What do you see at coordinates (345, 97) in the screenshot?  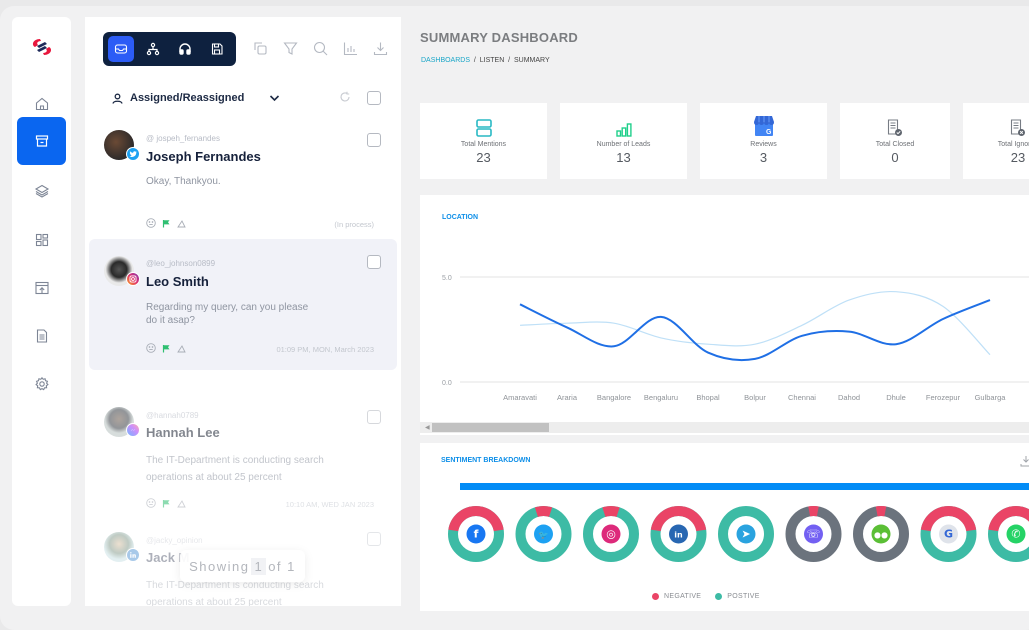 I see `refresh-icon` at bounding box center [345, 97].